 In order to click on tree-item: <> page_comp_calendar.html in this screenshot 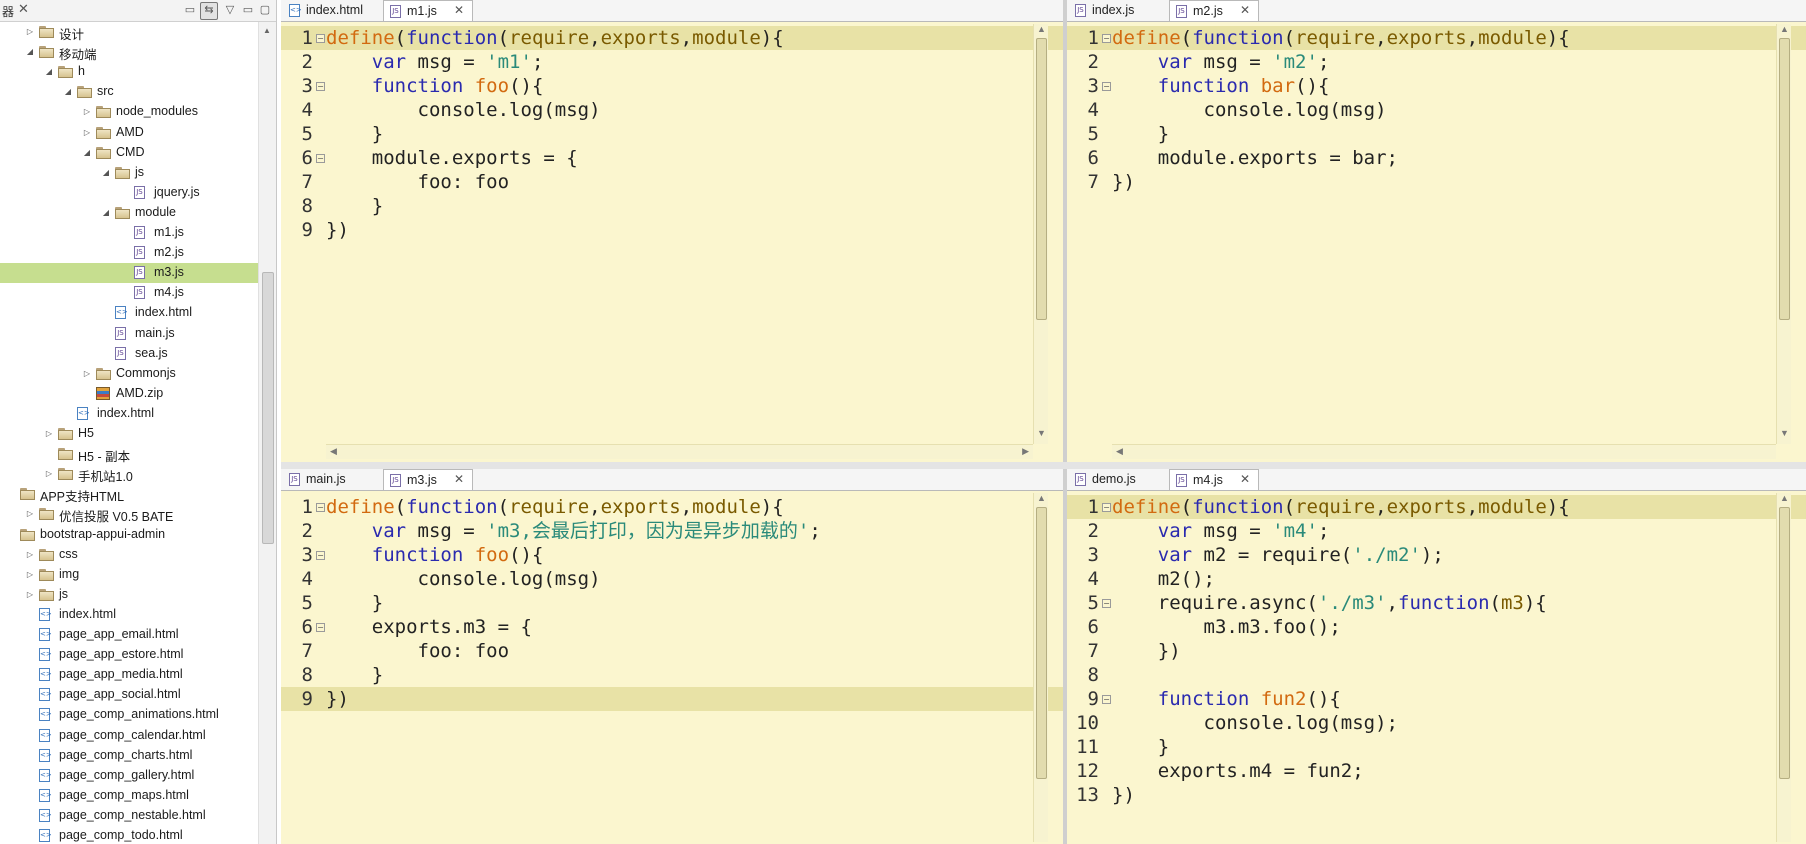, I will do `click(129, 736)`.